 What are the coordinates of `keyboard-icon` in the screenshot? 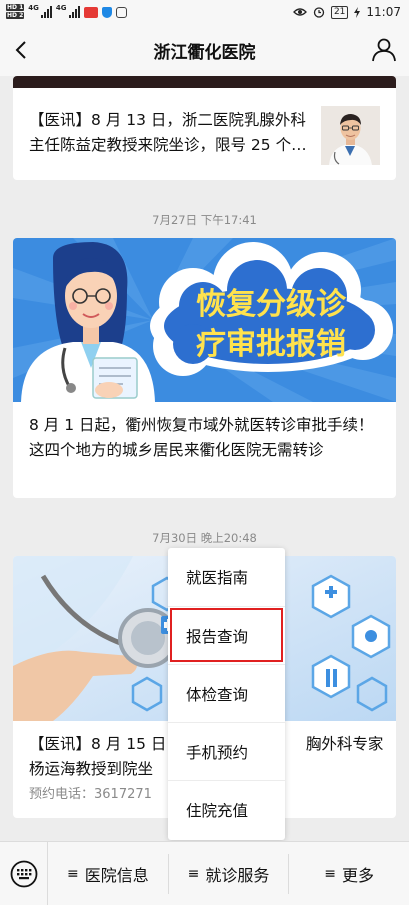 It's located at (23, 873).